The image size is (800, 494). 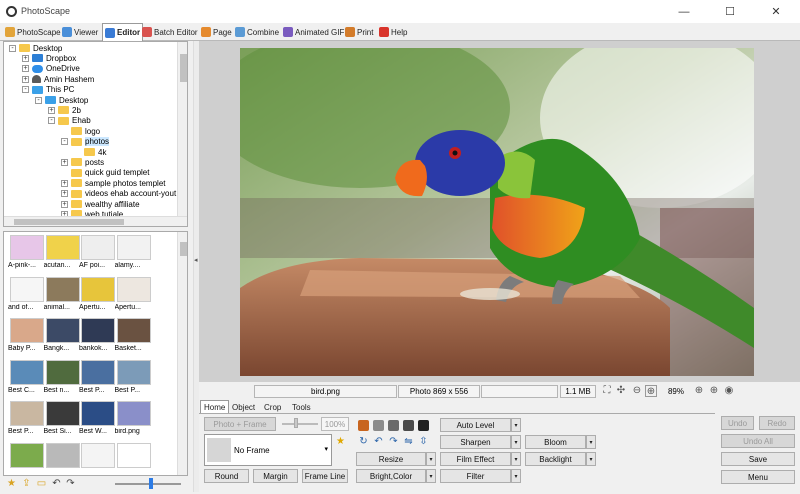 I want to click on auto-level-button: Auto Level, so click(x=475, y=425).